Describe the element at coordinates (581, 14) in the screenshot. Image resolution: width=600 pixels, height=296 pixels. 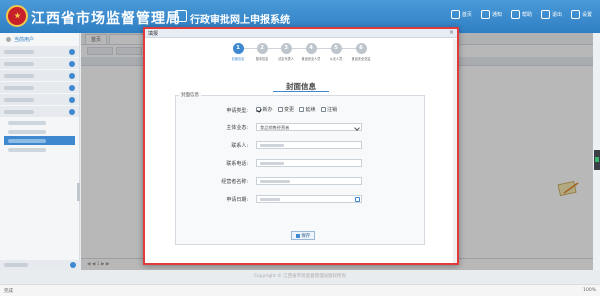
I see `top-link-settings: 设置` at that location.